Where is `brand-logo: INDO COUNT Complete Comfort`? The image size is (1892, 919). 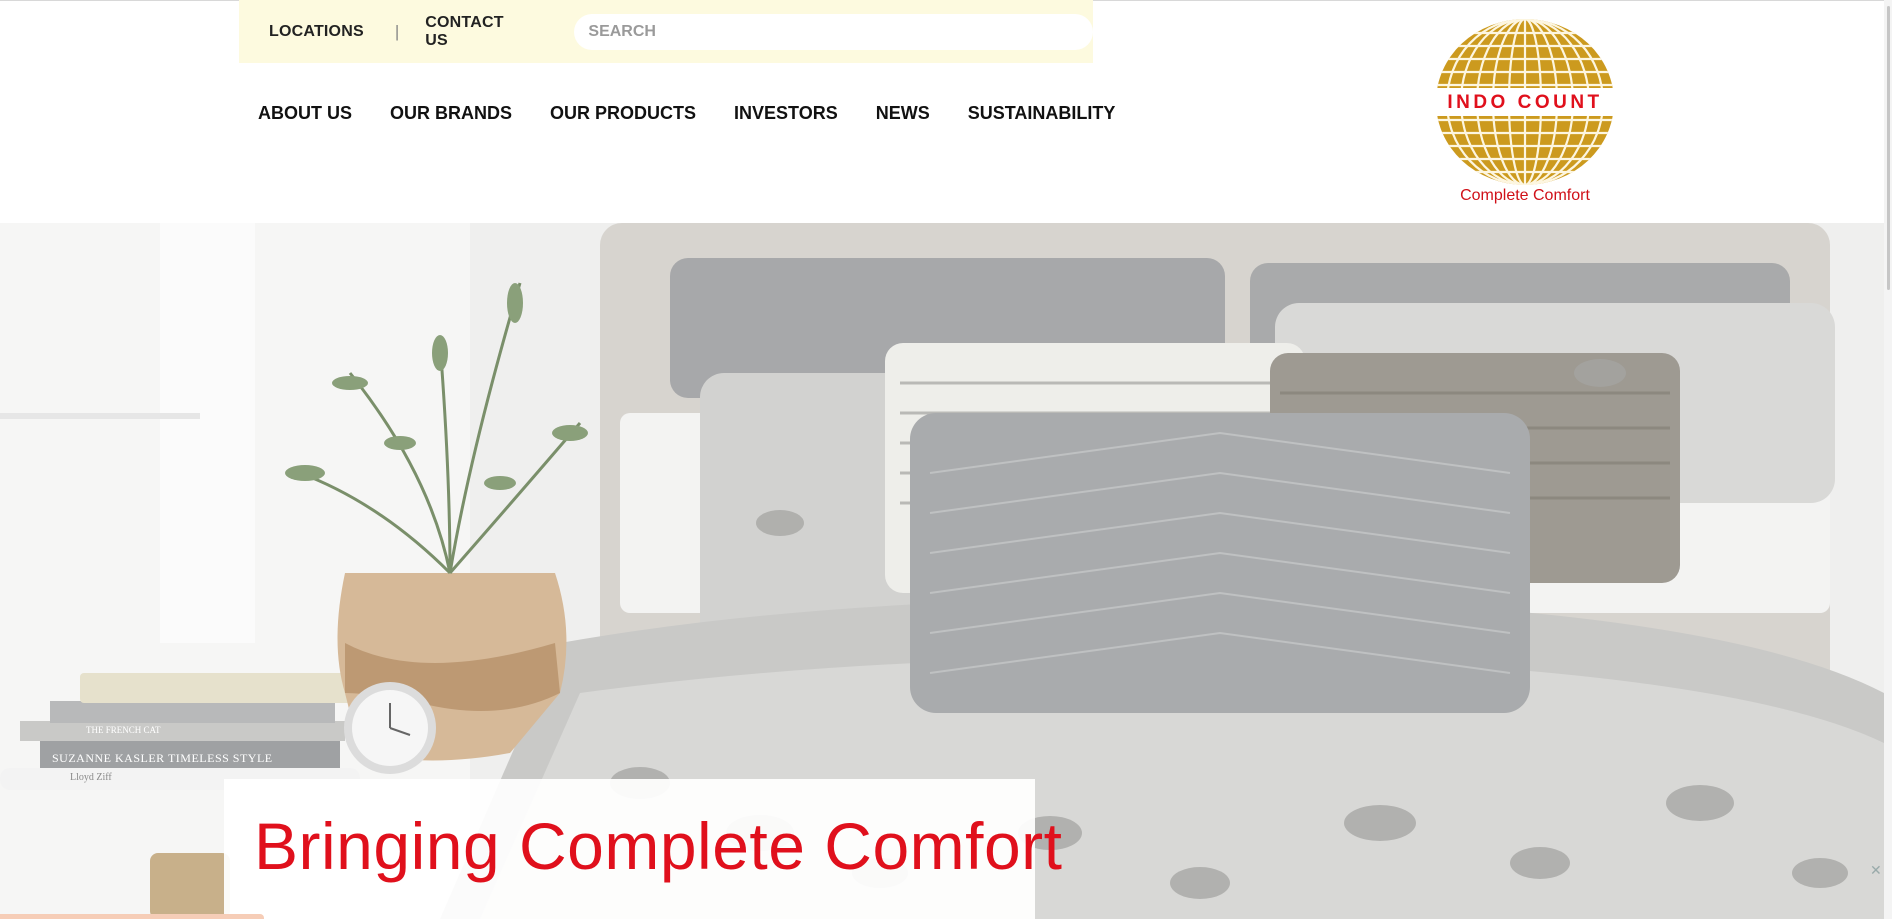
brand-logo: INDO COUNT Complete Comfort is located at coordinates (1525, 112).